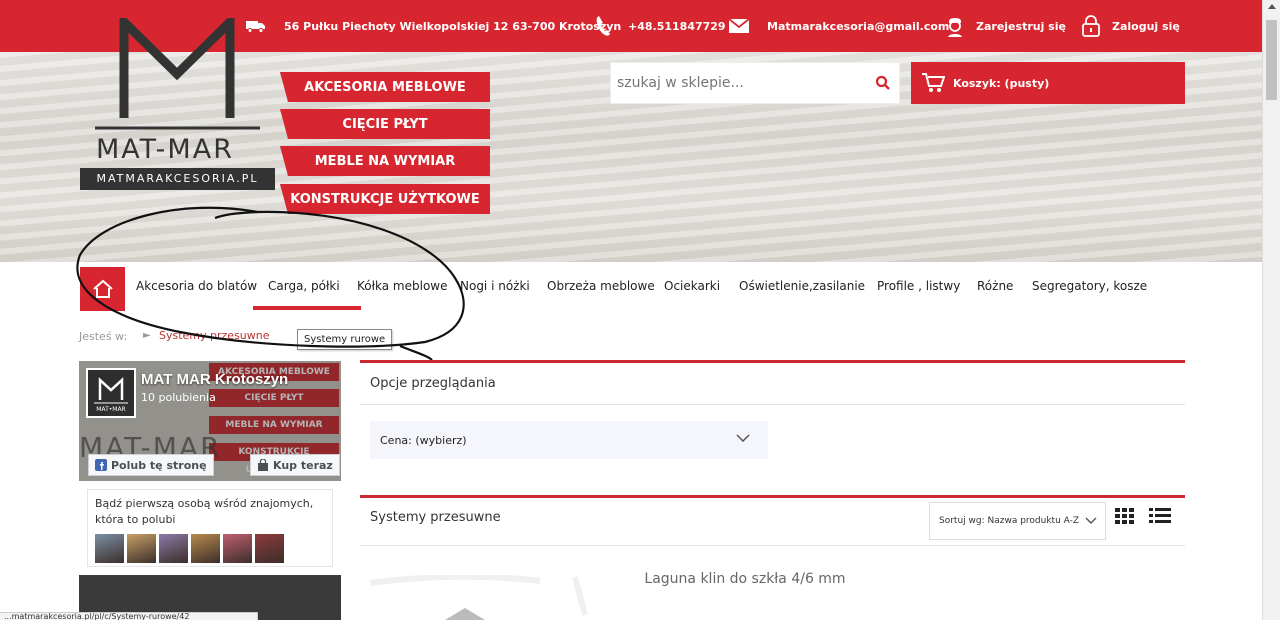  Describe the element at coordinates (772, 361) in the screenshot. I see `filters-top-line` at that location.